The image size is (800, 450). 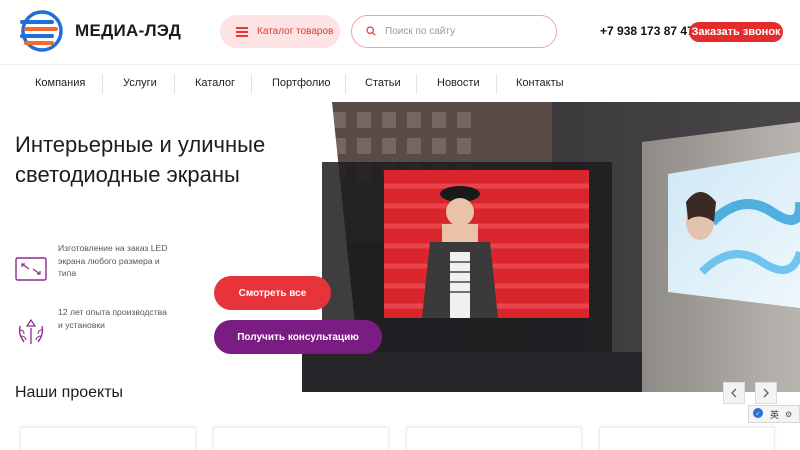 I want to click on search-box, so click(x=454, y=31).